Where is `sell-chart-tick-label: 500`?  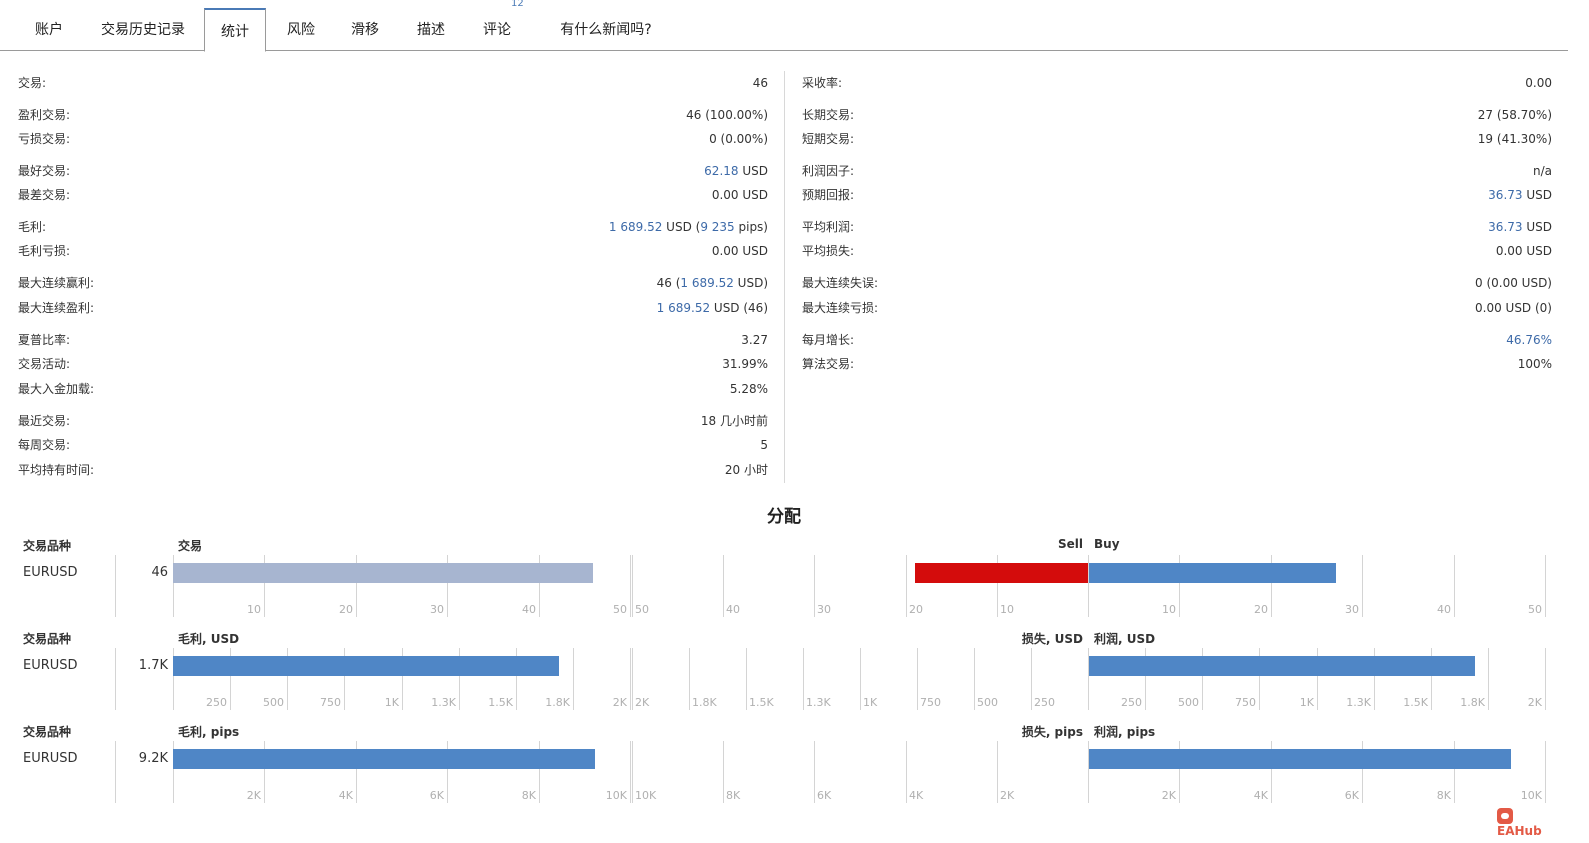
sell-chart-tick-label: 500 is located at coordinates (987, 702).